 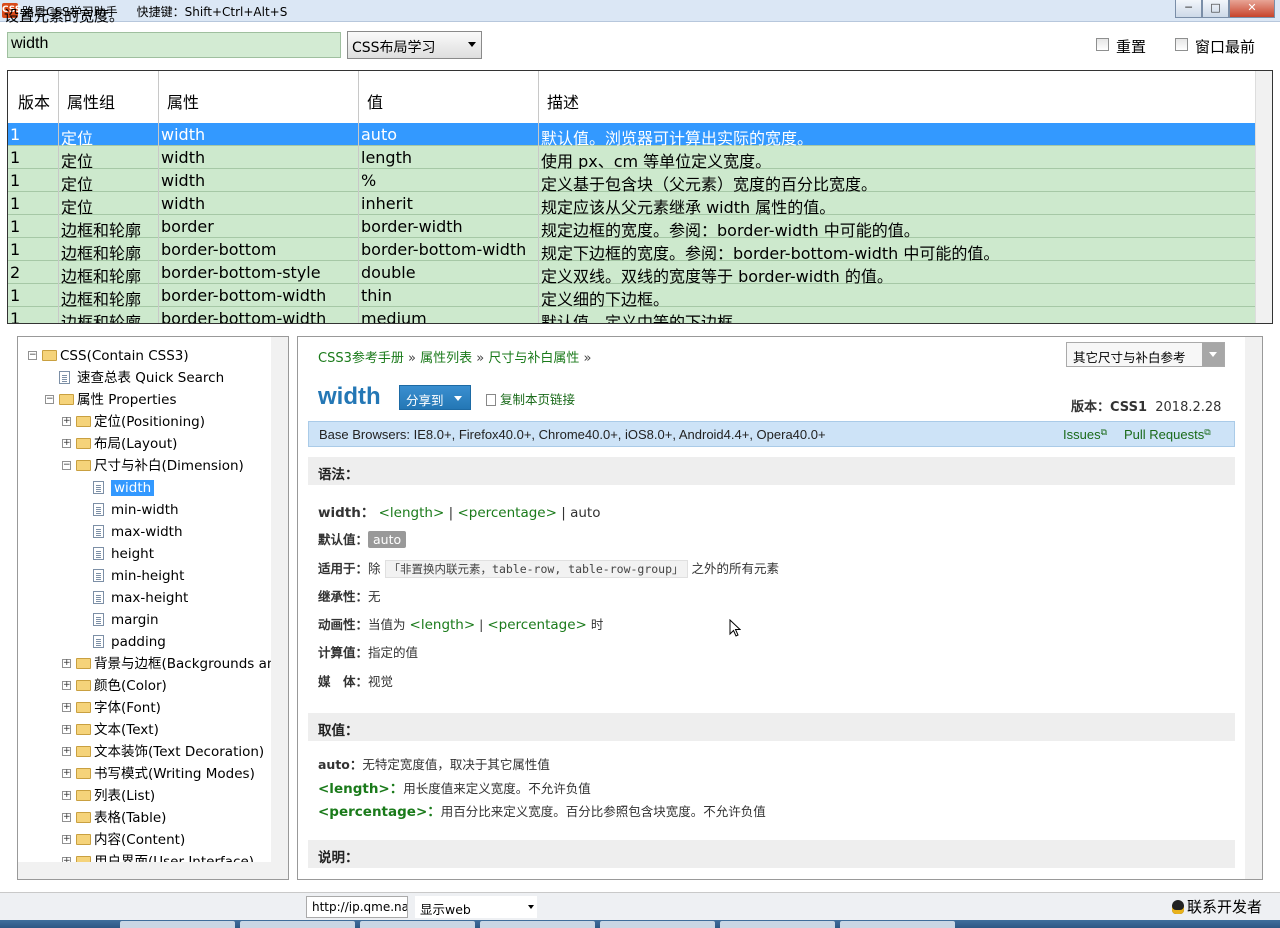 What do you see at coordinates (126, 730) in the screenshot?
I see `tree-node-group: 文本(Text)` at bounding box center [126, 730].